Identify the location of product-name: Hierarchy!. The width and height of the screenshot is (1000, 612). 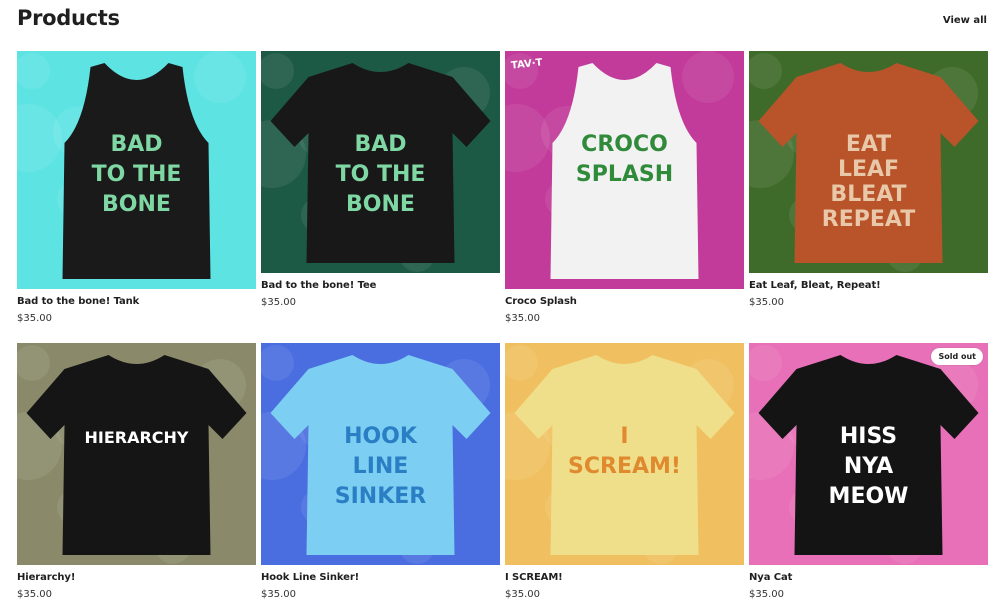
(136, 577).